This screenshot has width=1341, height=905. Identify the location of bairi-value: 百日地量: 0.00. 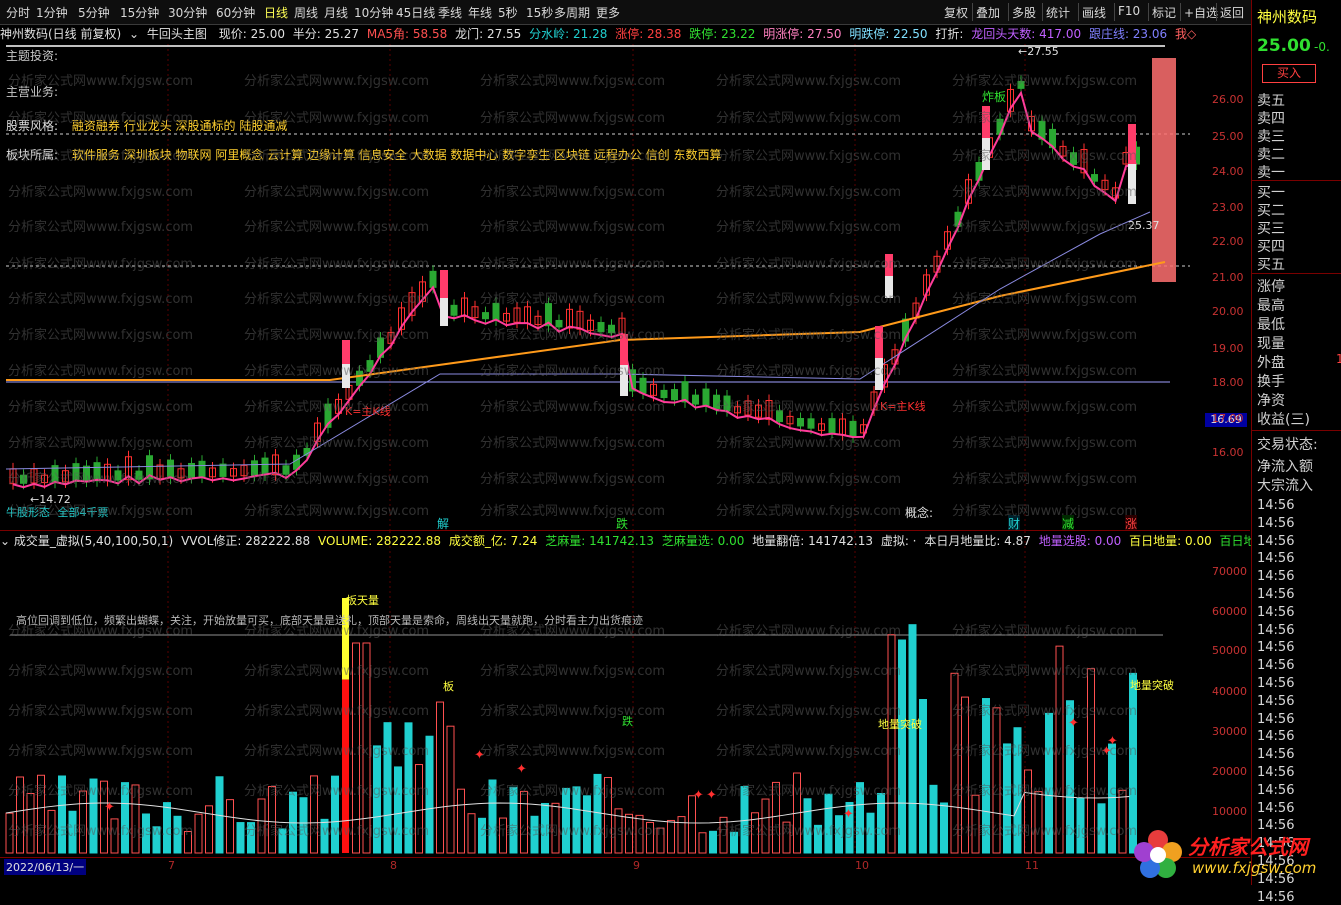
(1170, 541).